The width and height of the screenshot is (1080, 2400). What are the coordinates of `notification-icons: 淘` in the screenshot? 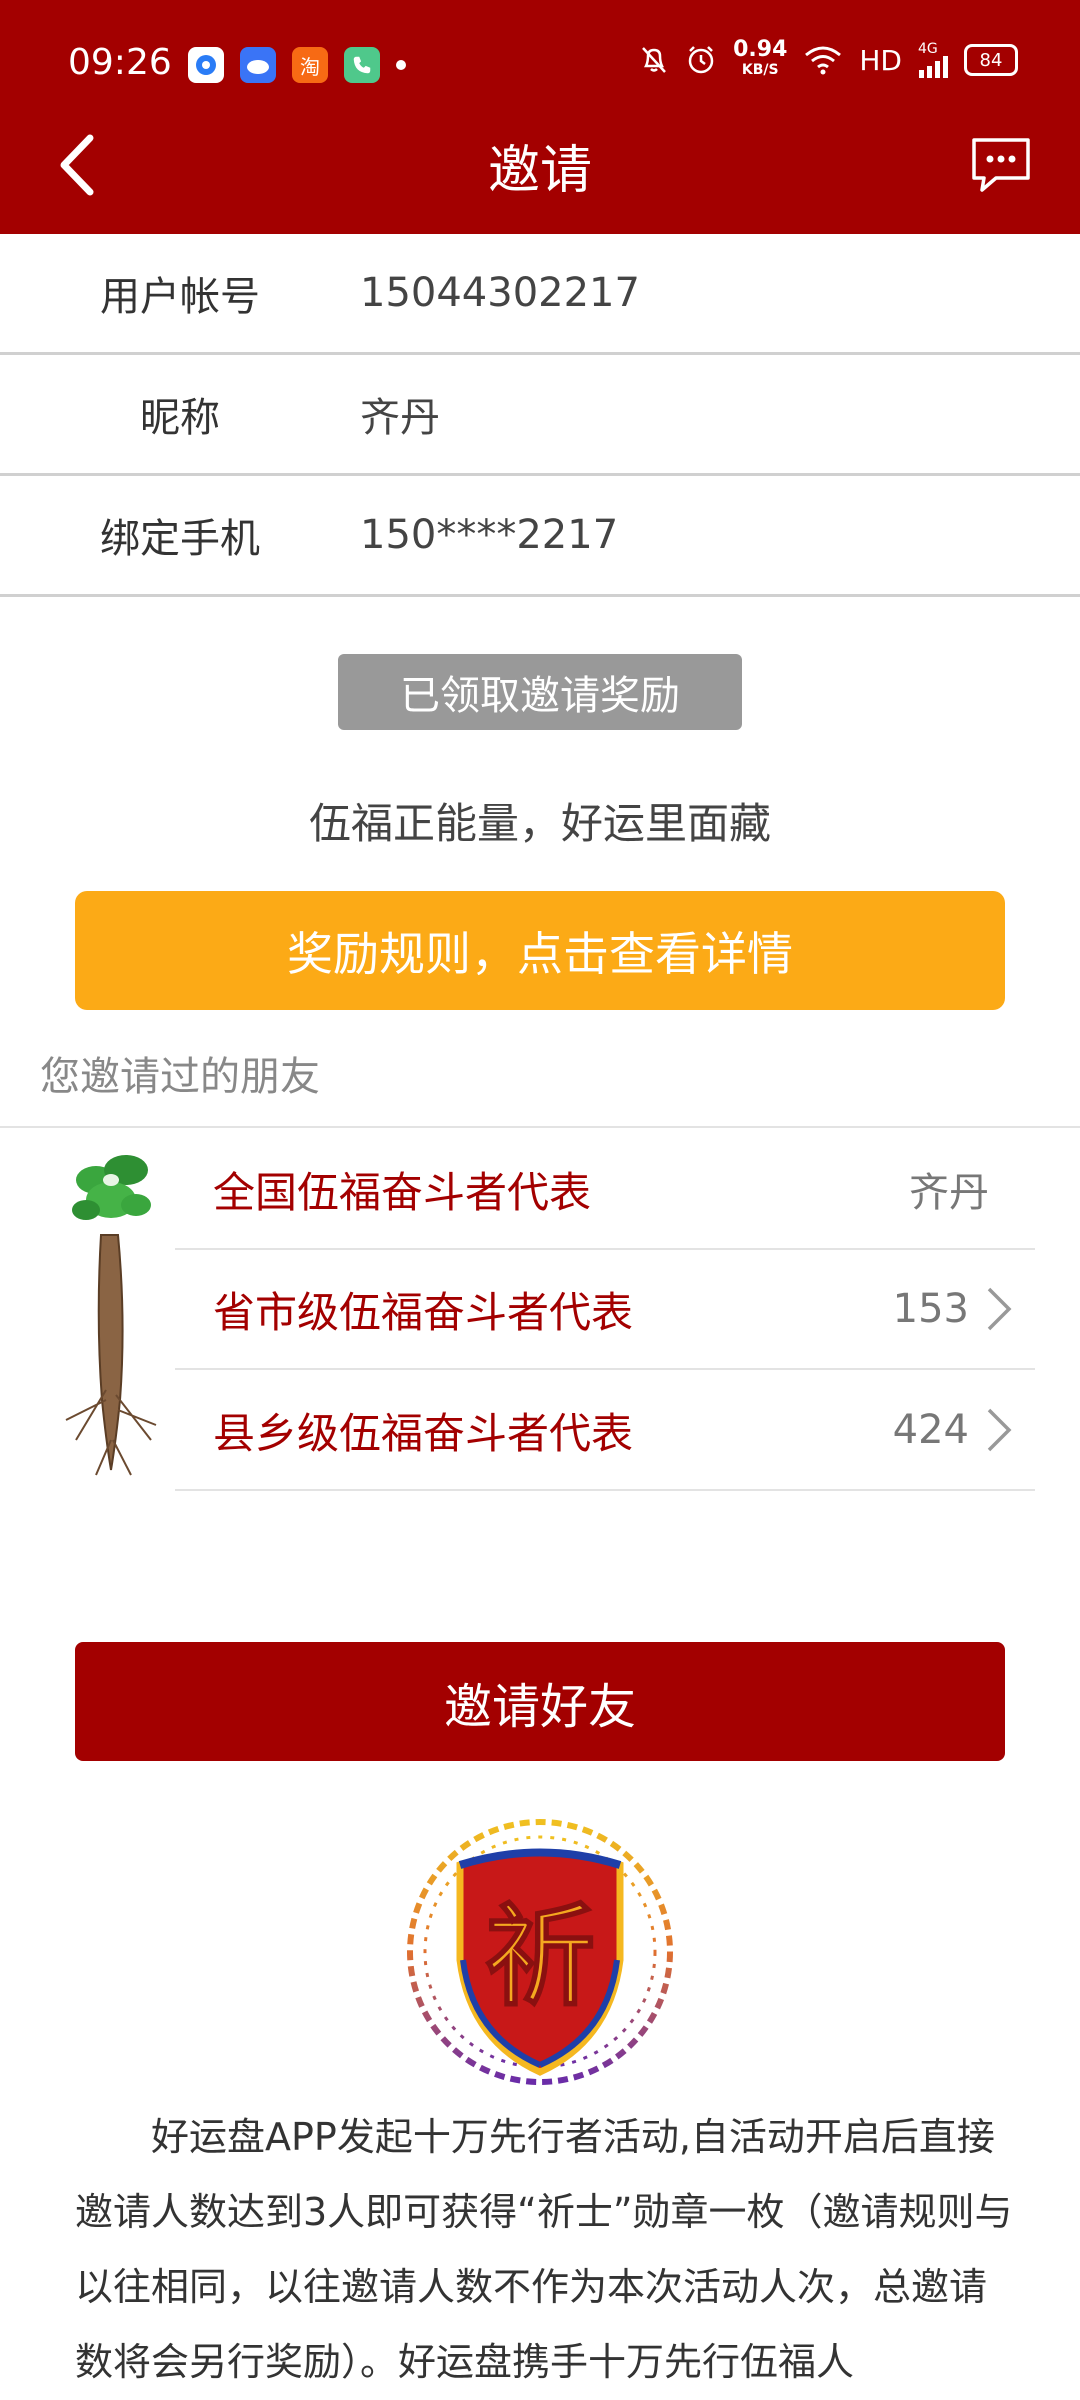 It's located at (297, 65).